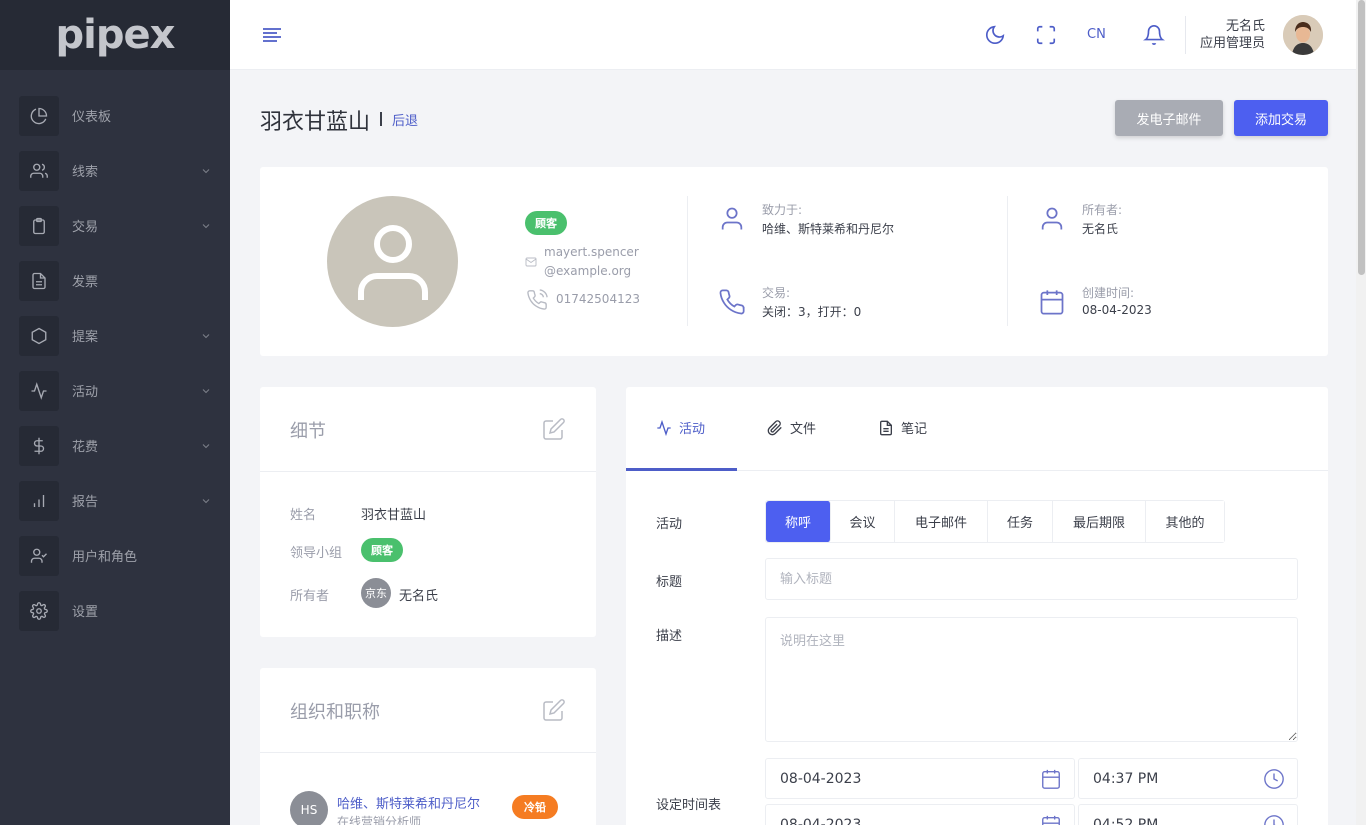 This screenshot has width=1366, height=825. I want to click on sidebar-item-label: 发票, so click(85, 282).